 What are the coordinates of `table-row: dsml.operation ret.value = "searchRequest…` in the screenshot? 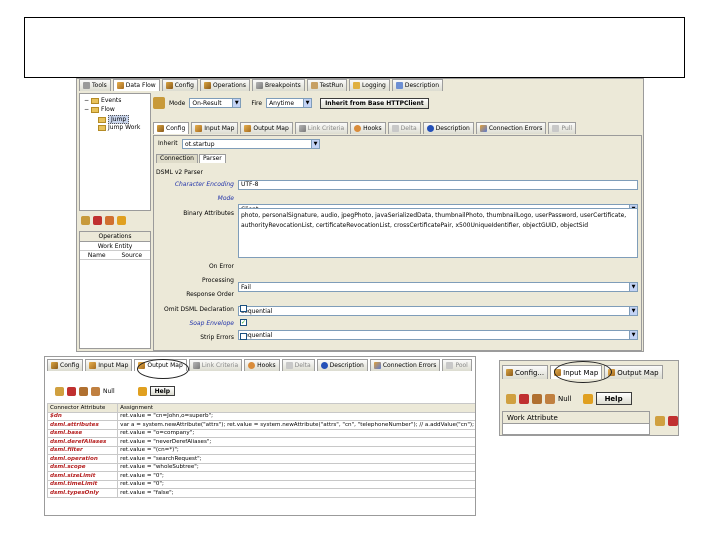 It's located at (260, 459).